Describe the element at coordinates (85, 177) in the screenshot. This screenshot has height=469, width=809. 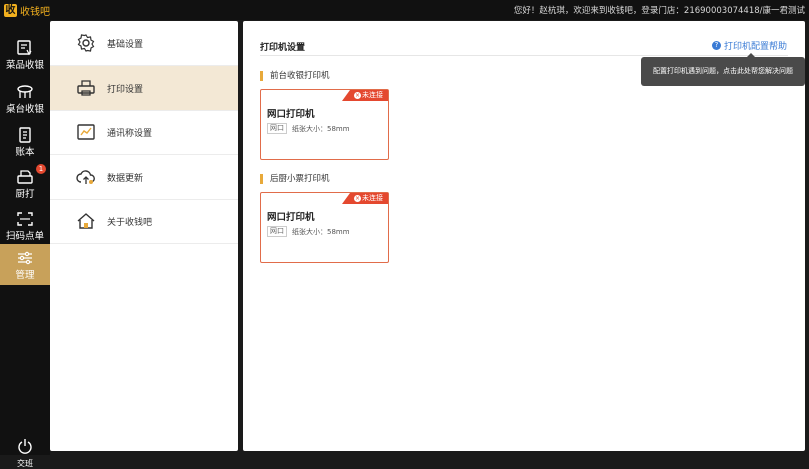
I see `cloud-upload-icon` at that location.